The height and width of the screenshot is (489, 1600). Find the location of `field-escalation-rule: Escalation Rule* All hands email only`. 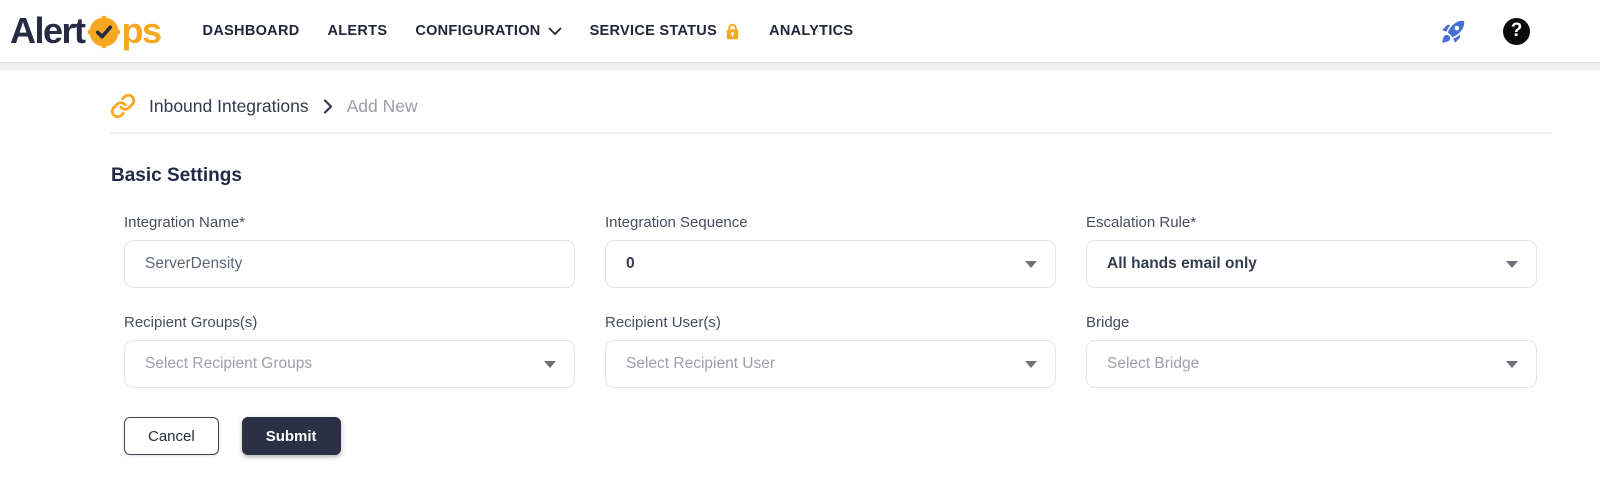

field-escalation-rule: Escalation Rule* All hands email only is located at coordinates (1311, 251).